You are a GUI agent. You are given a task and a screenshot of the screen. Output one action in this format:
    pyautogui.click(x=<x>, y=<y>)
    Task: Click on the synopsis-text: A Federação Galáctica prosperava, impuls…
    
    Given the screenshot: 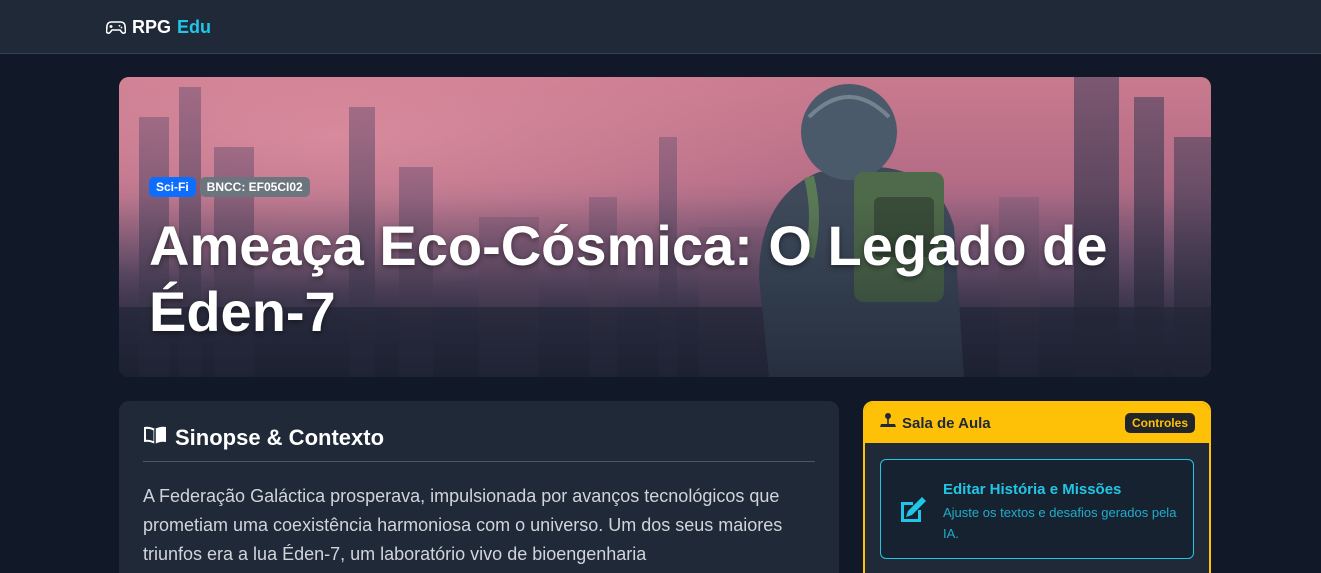 What is the action you would take?
    pyautogui.click(x=463, y=525)
    